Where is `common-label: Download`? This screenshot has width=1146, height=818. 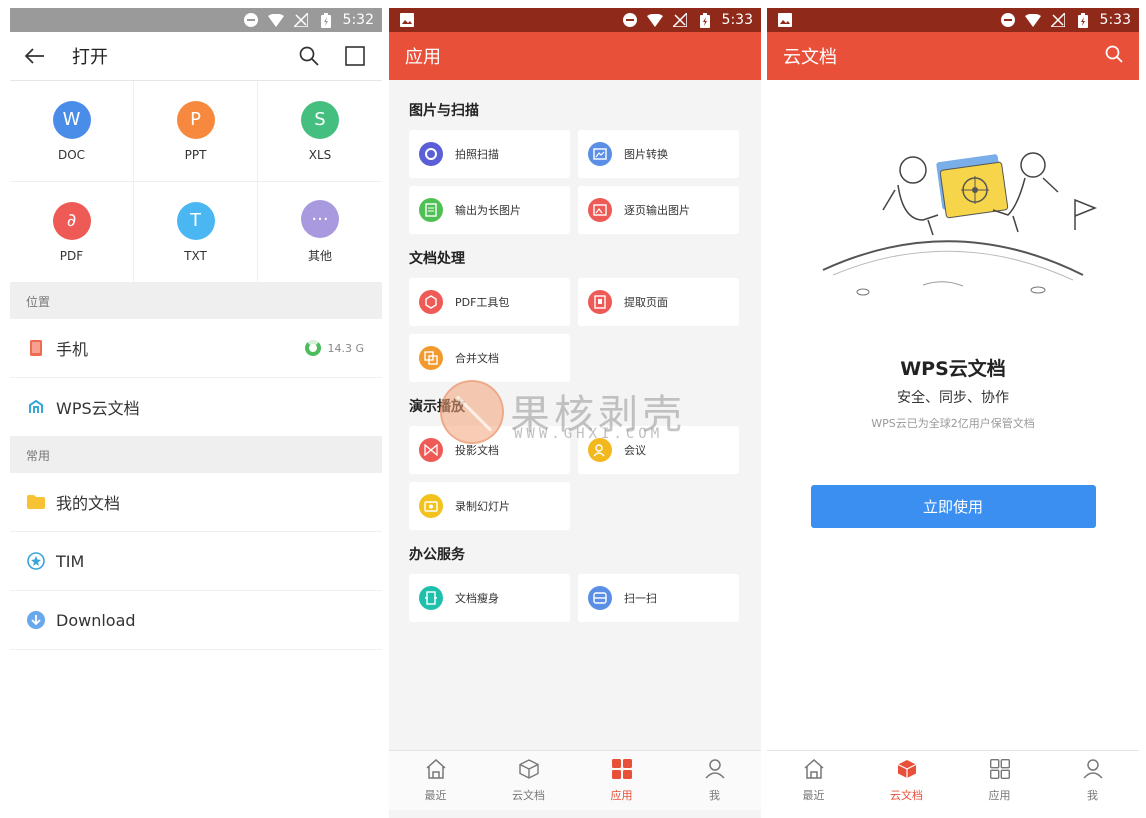
common-label: Download is located at coordinates (96, 620).